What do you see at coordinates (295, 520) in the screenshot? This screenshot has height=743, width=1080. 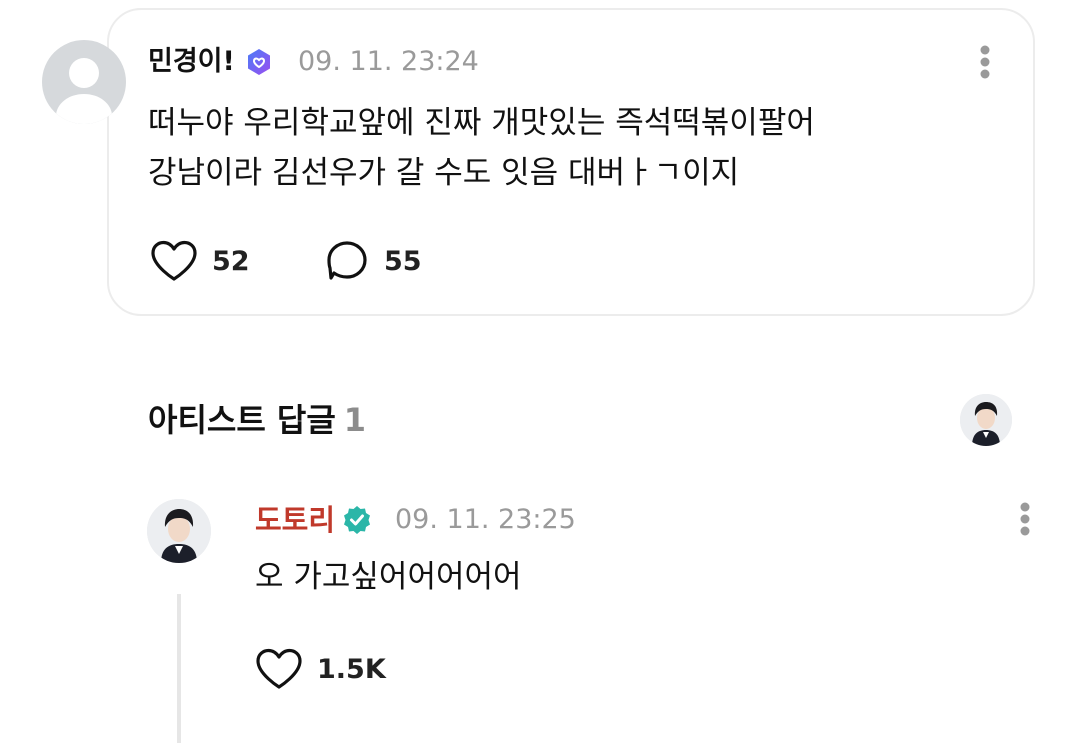 I see `reply-author-name: 도토리` at bounding box center [295, 520].